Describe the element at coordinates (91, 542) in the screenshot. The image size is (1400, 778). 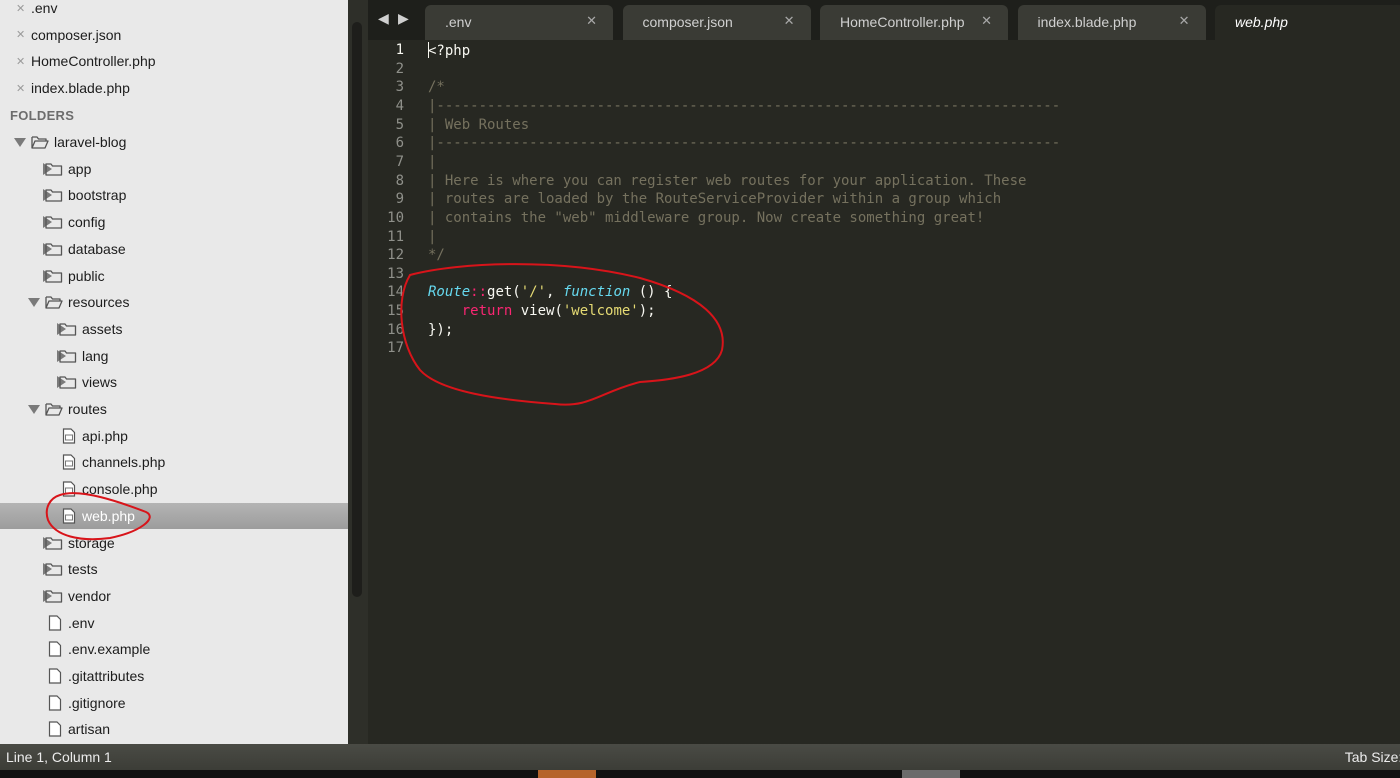
I see `tree-item-label: storage` at that location.